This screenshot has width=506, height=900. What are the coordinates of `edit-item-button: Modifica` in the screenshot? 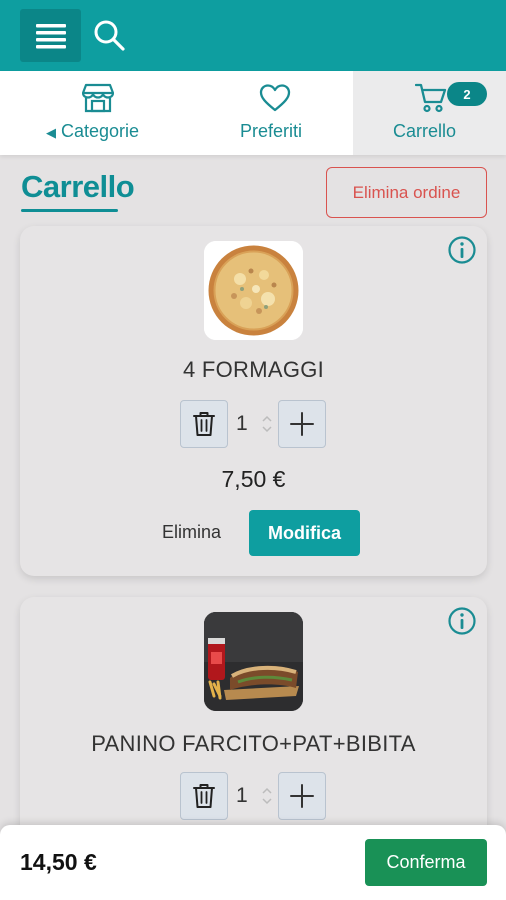 It's located at (304, 533).